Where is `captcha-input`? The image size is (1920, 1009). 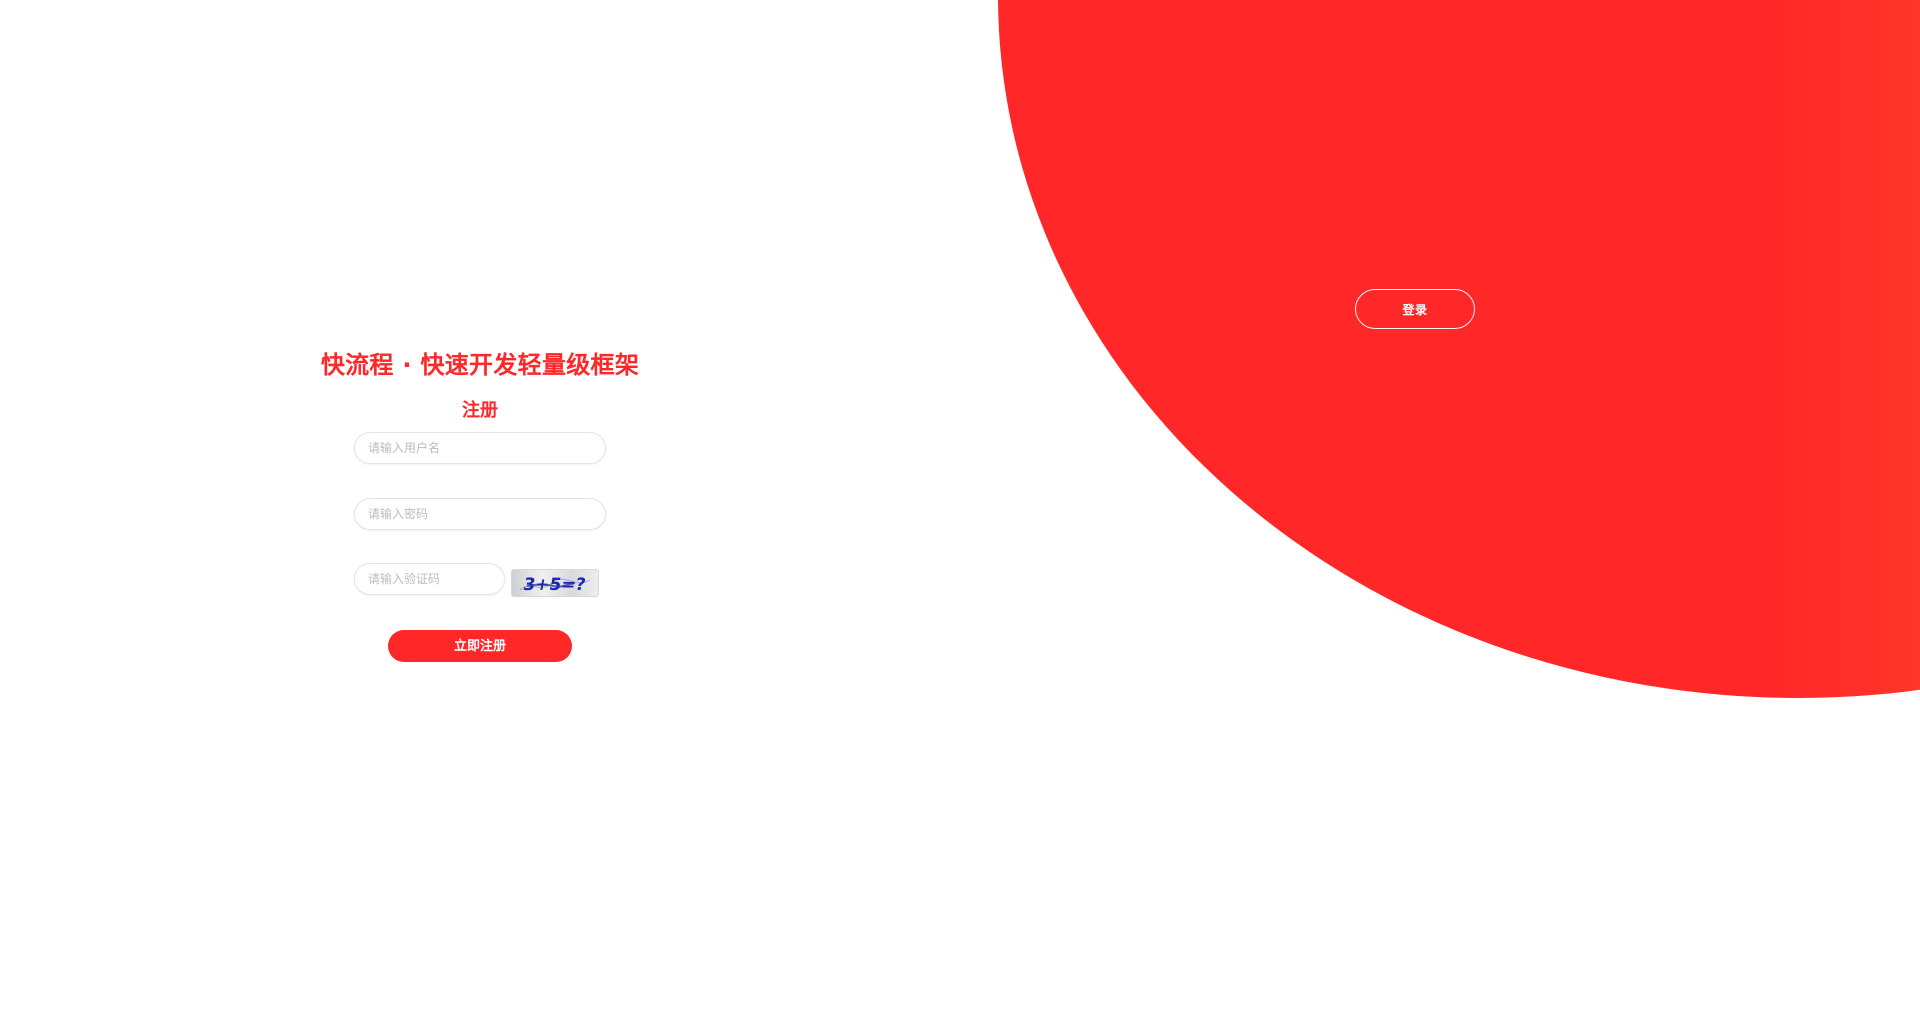 captcha-input is located at coordinates (429, 579).